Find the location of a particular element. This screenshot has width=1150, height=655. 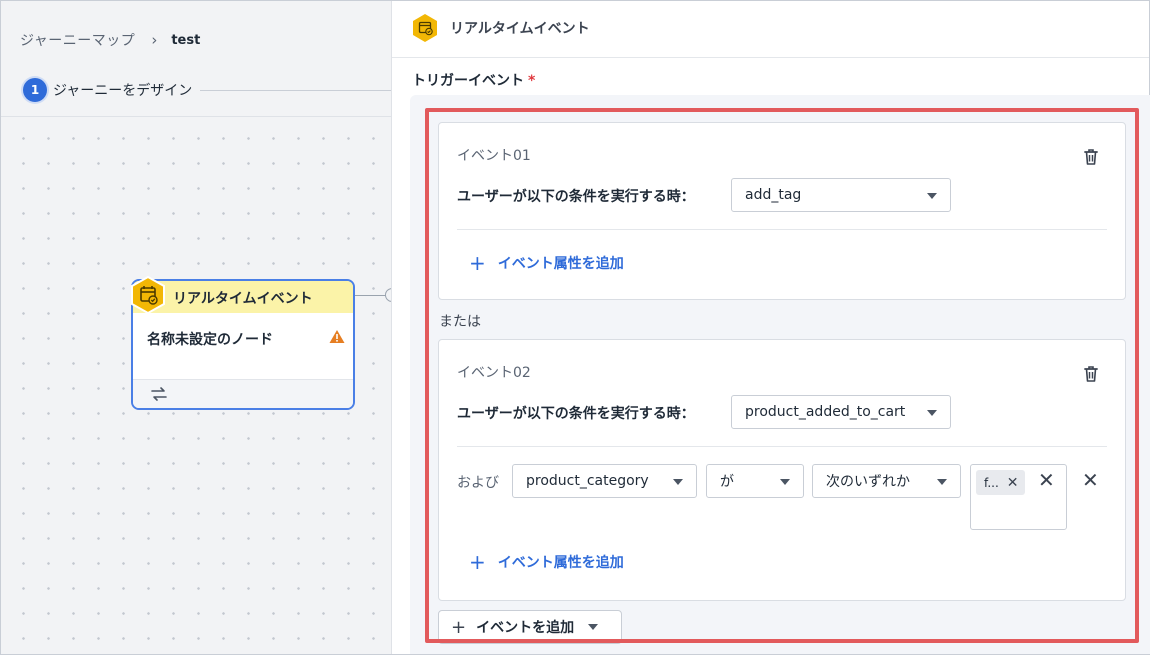

canvas-header: ジャーニーマップ › test 1 ジャーニーをデザイン is located at coordinates (196, 59).